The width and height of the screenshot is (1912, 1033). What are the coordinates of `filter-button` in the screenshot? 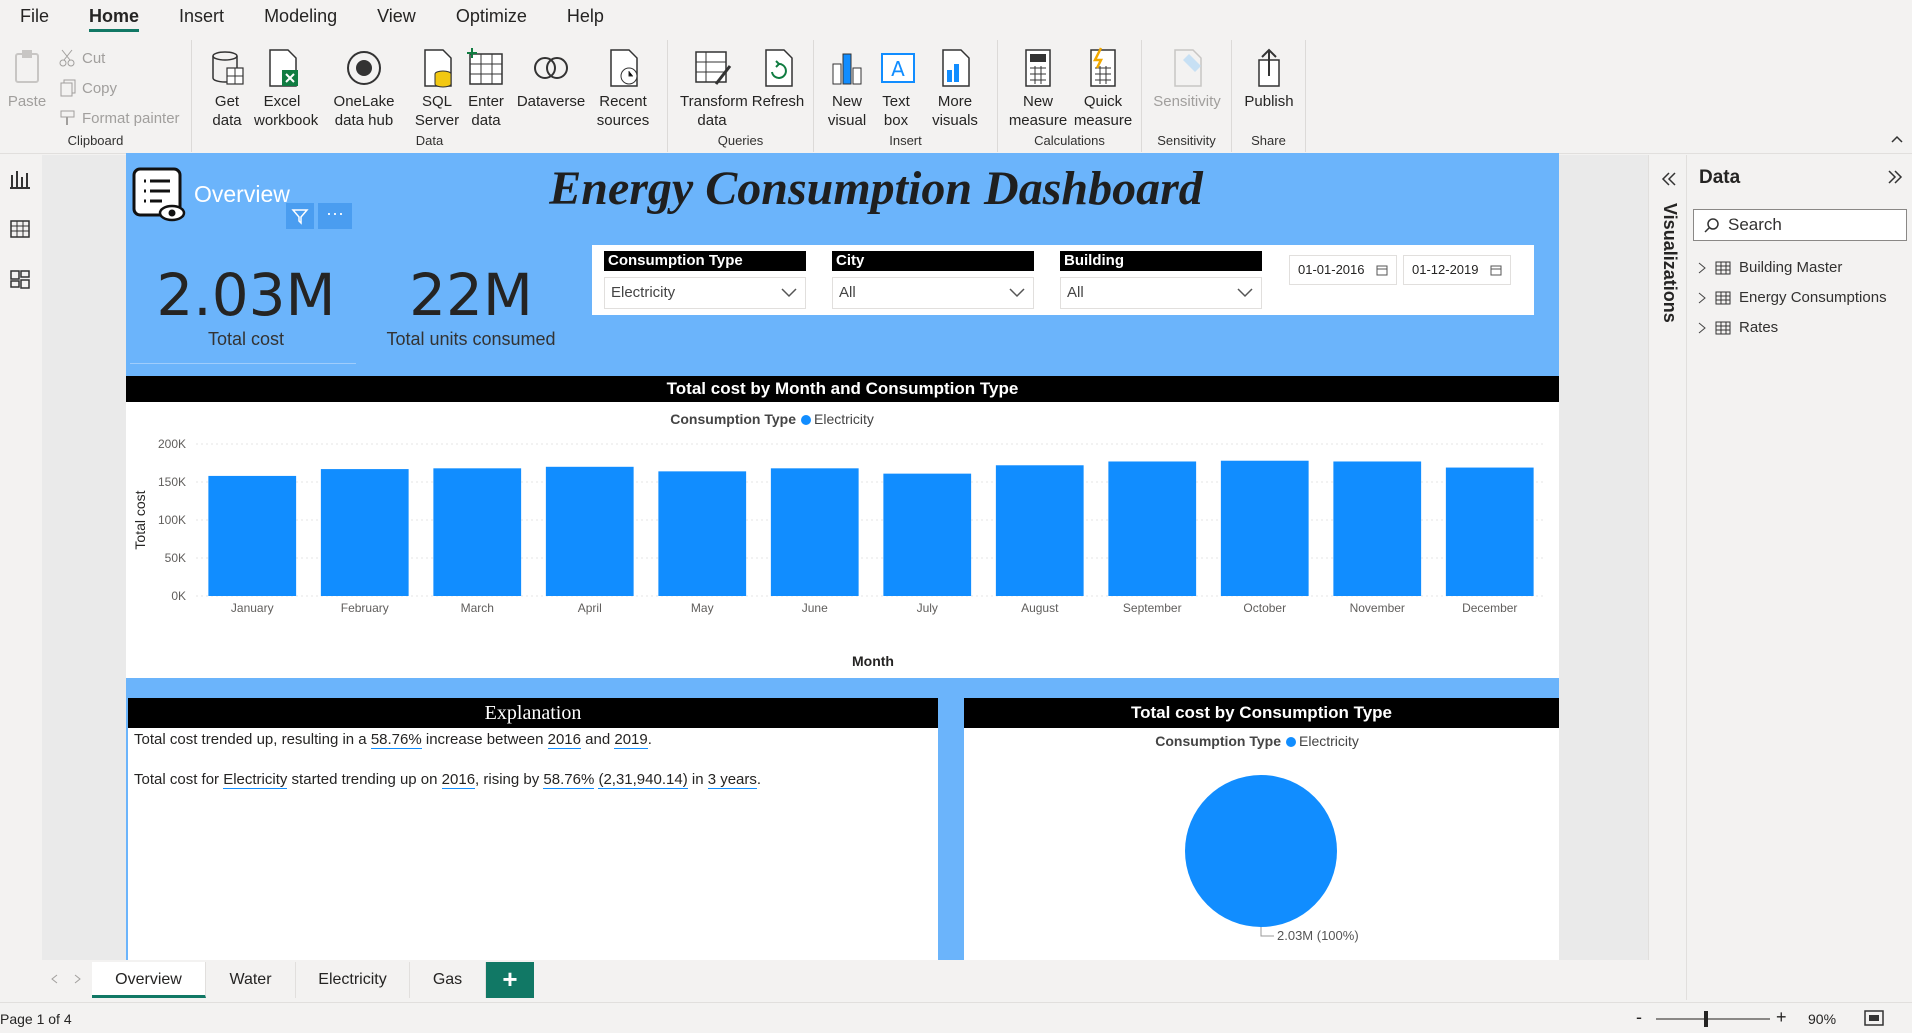 It's located at (300, 216).